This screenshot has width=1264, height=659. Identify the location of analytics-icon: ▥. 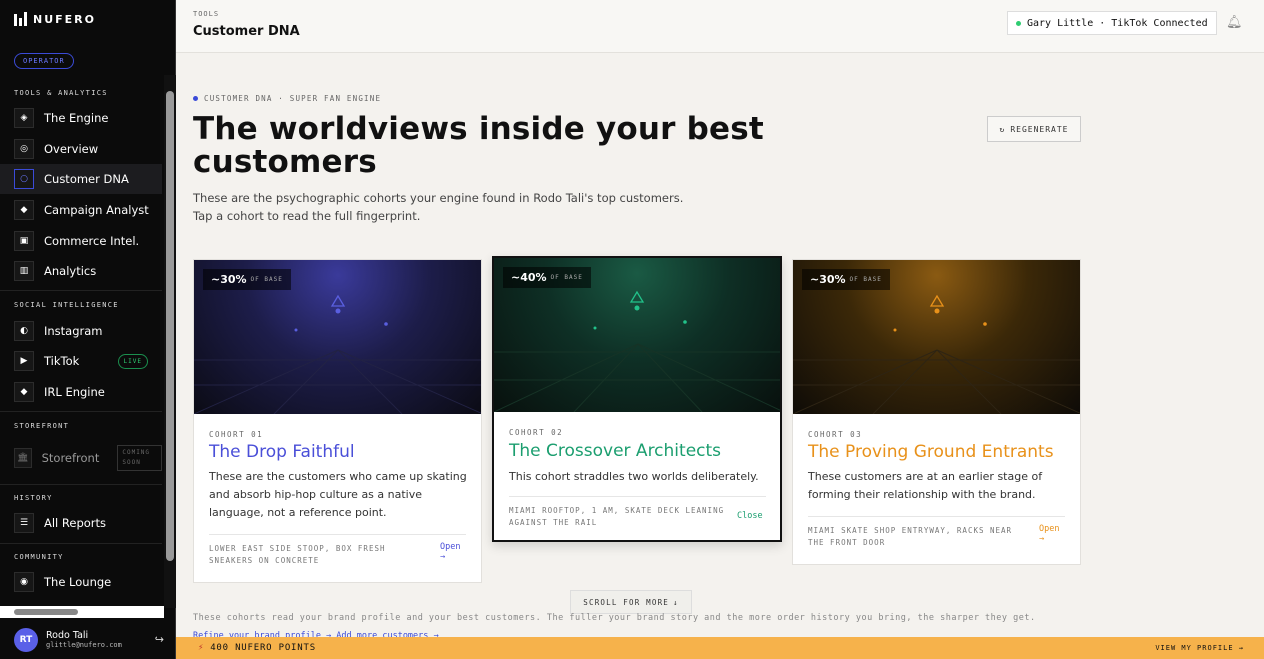
(24, 271).